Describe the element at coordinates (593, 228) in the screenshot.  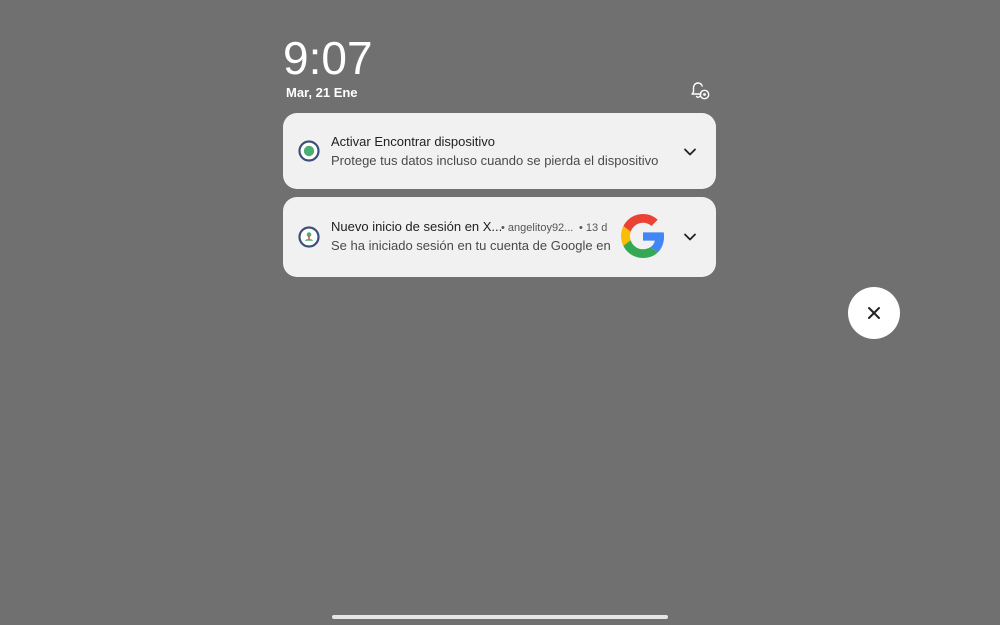
I see `notification-time: • 13 d` at that location.